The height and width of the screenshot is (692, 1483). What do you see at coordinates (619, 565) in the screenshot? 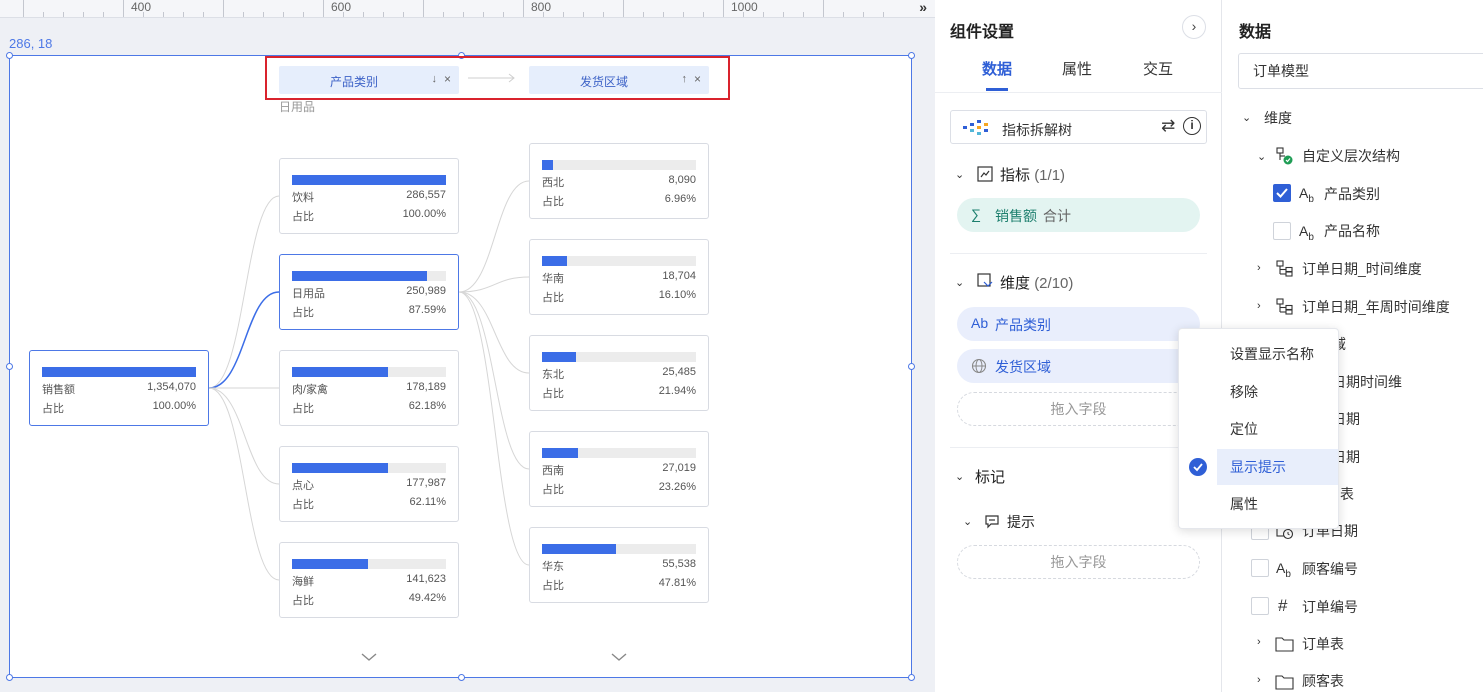
I see `tree-node-level2: 华东 55,538 占比 47.81%` at bounding box center [619, 565].